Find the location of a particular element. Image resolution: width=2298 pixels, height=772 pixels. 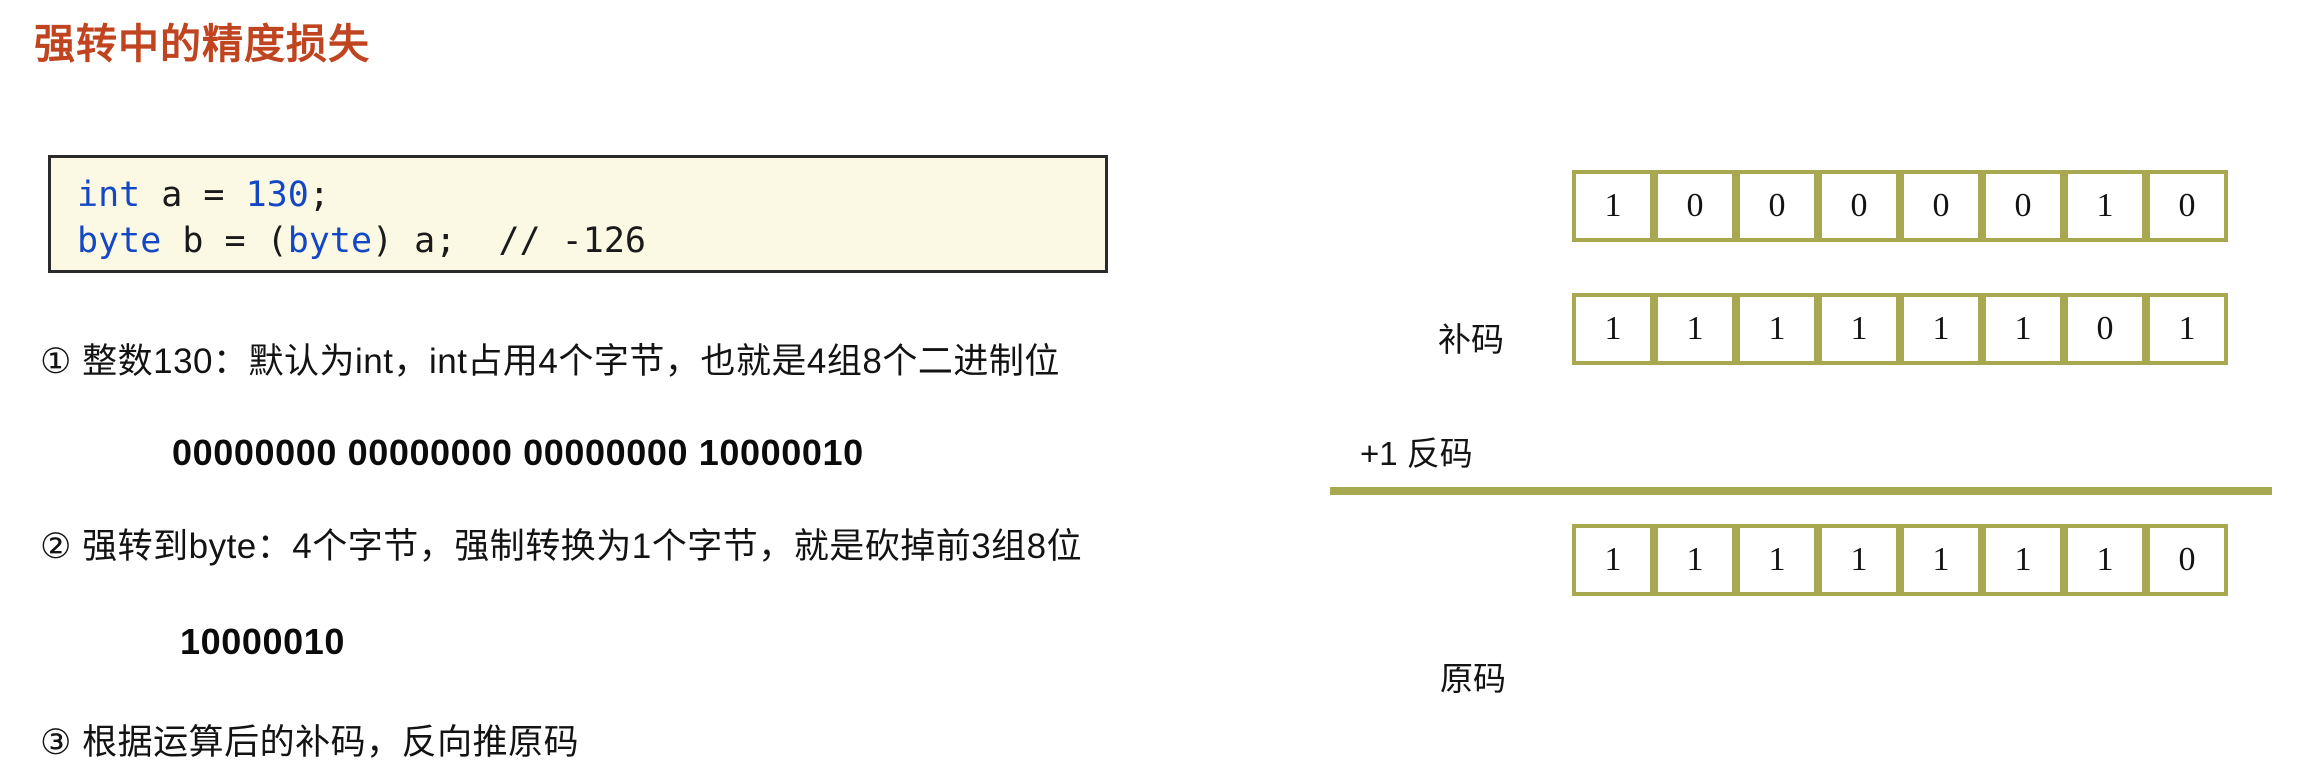

code-block: int a = 130; byte b = (byte) a; // -126 is located at coordinates (578, 214).